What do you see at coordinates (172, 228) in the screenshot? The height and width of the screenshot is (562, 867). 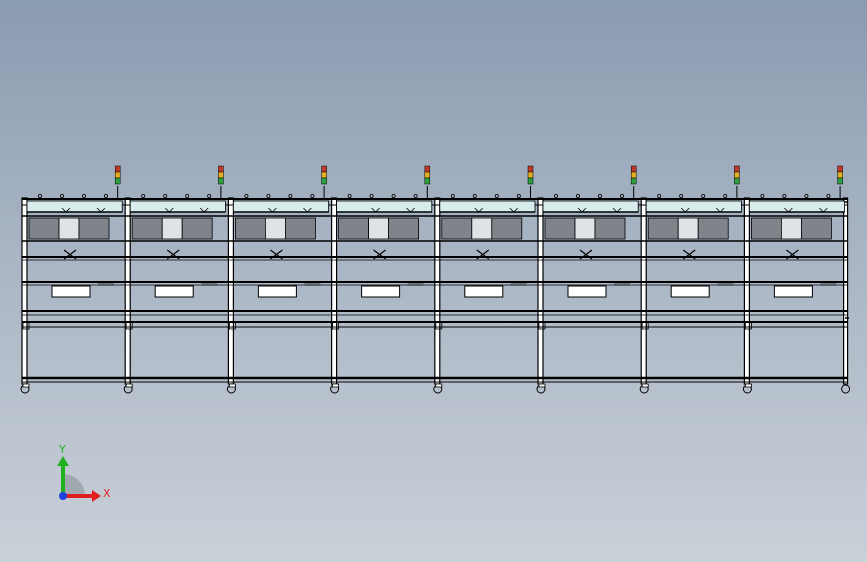 I see `unit-2-panel-window` at bounding box center [172, 228].